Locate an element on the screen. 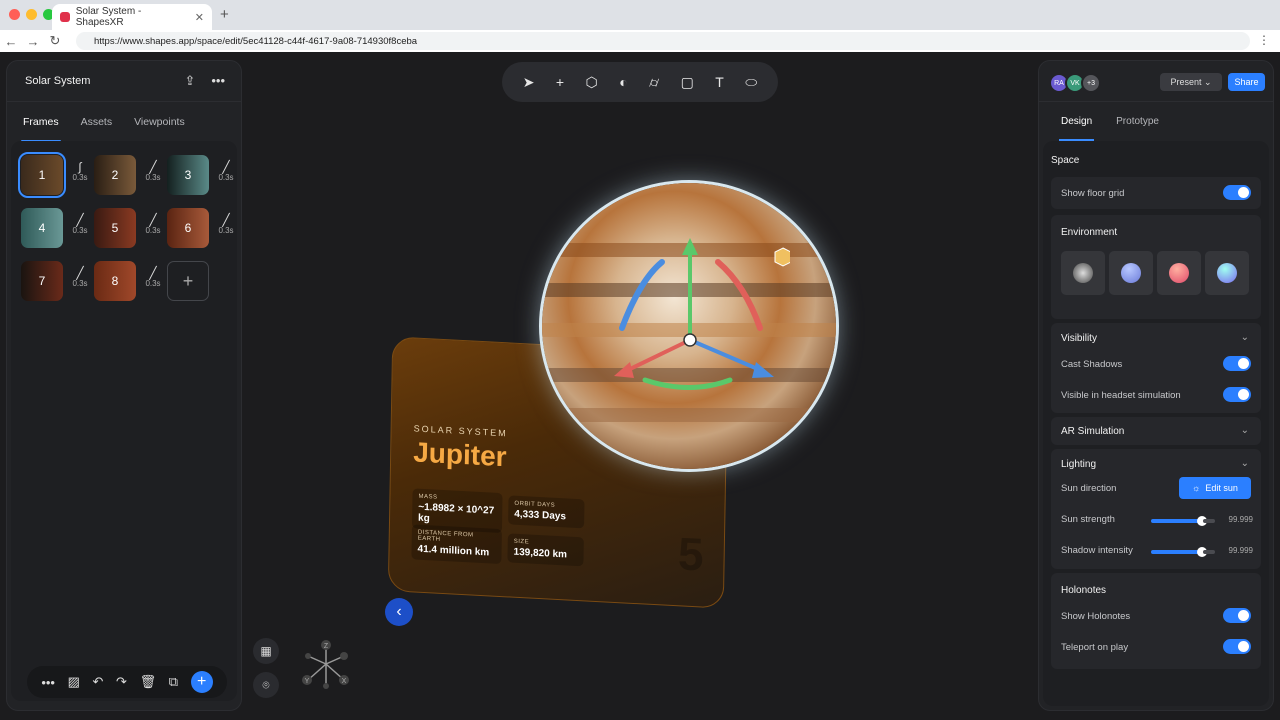 The height and width of the screenshot is (720, 1280). frame-thumbnail: 6 is located at coordinates (188, 228).